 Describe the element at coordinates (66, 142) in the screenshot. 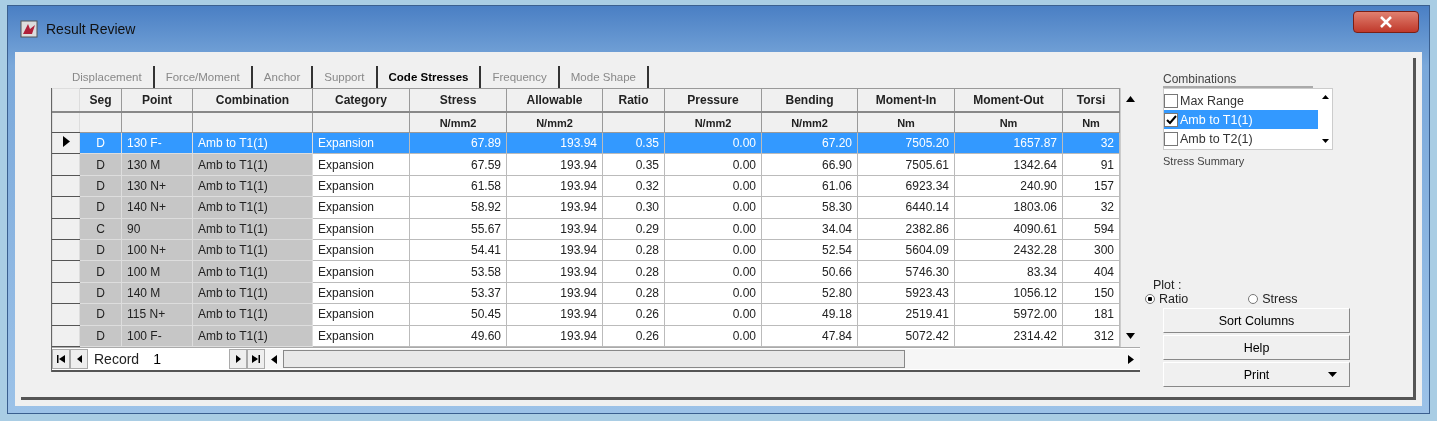

I see `row-pointer-icon` at that location.